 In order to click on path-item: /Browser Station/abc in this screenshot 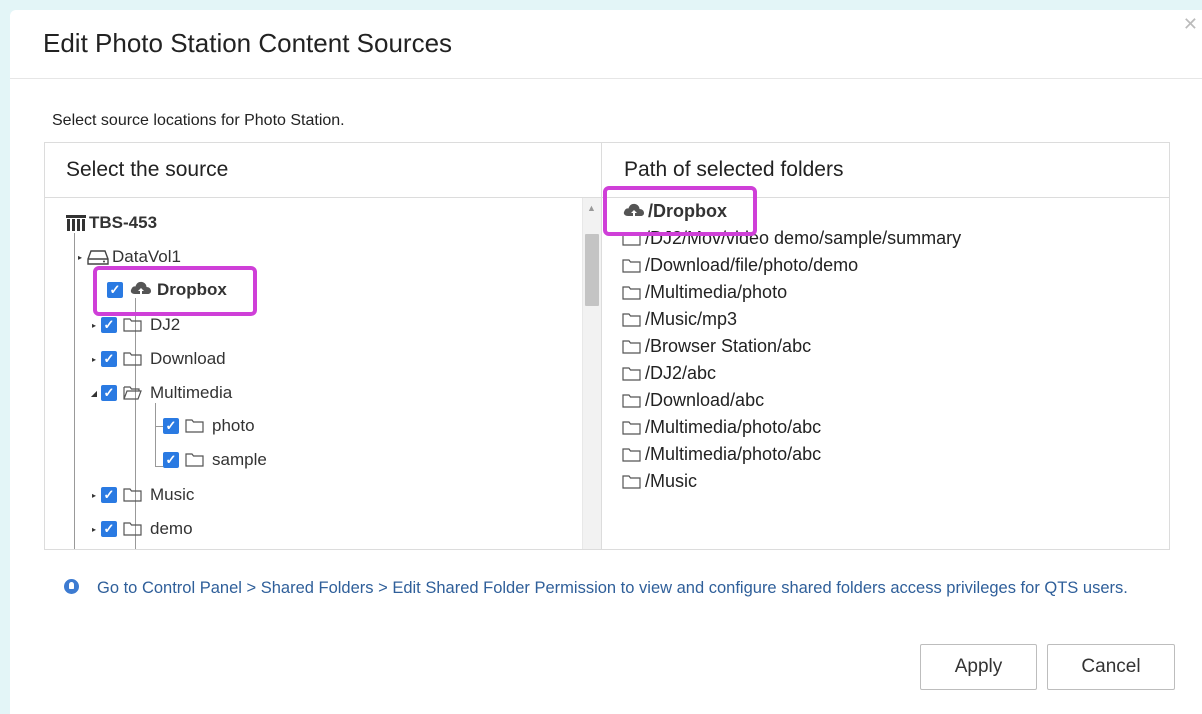, I will do `click(716, 346)`.